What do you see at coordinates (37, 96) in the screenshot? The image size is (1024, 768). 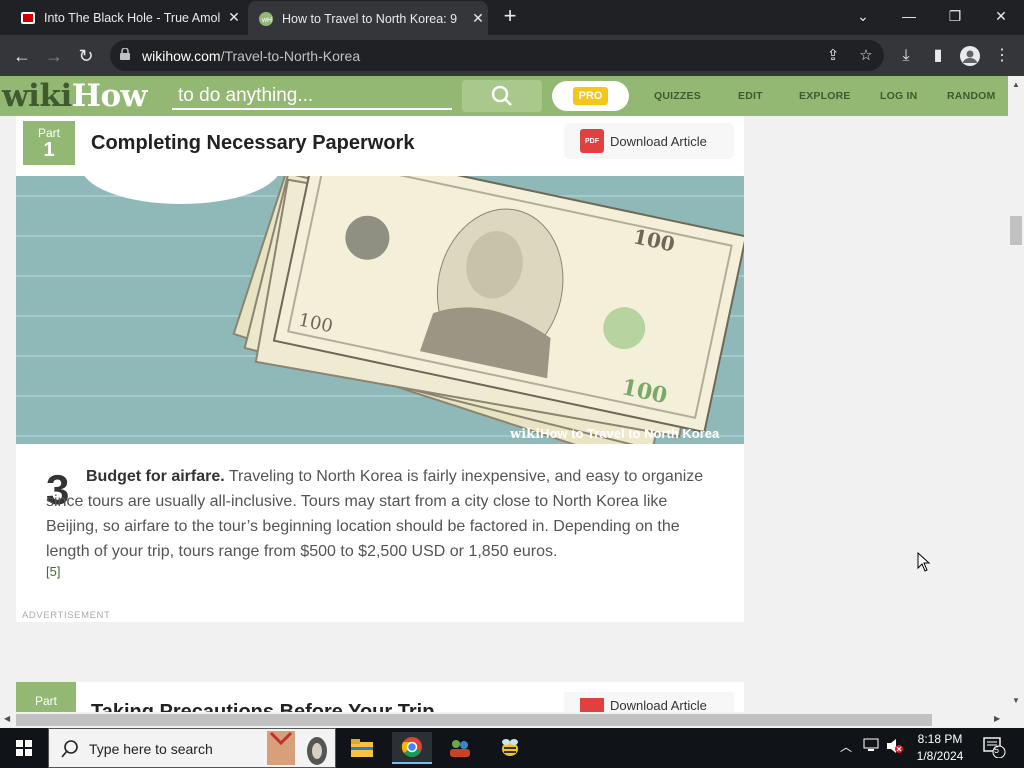 I see `logo-wiki: wiki` at bounding box center [37, 96].